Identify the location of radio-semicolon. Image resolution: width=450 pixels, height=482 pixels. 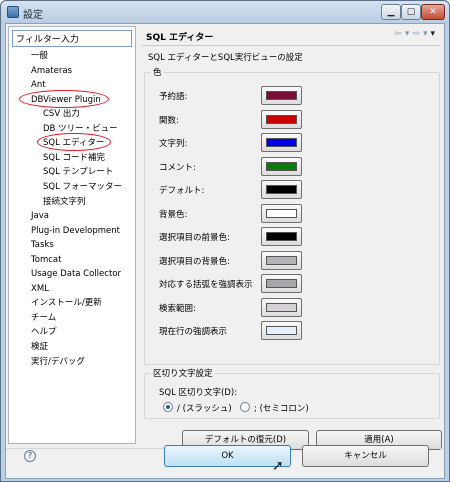
(245, 407).